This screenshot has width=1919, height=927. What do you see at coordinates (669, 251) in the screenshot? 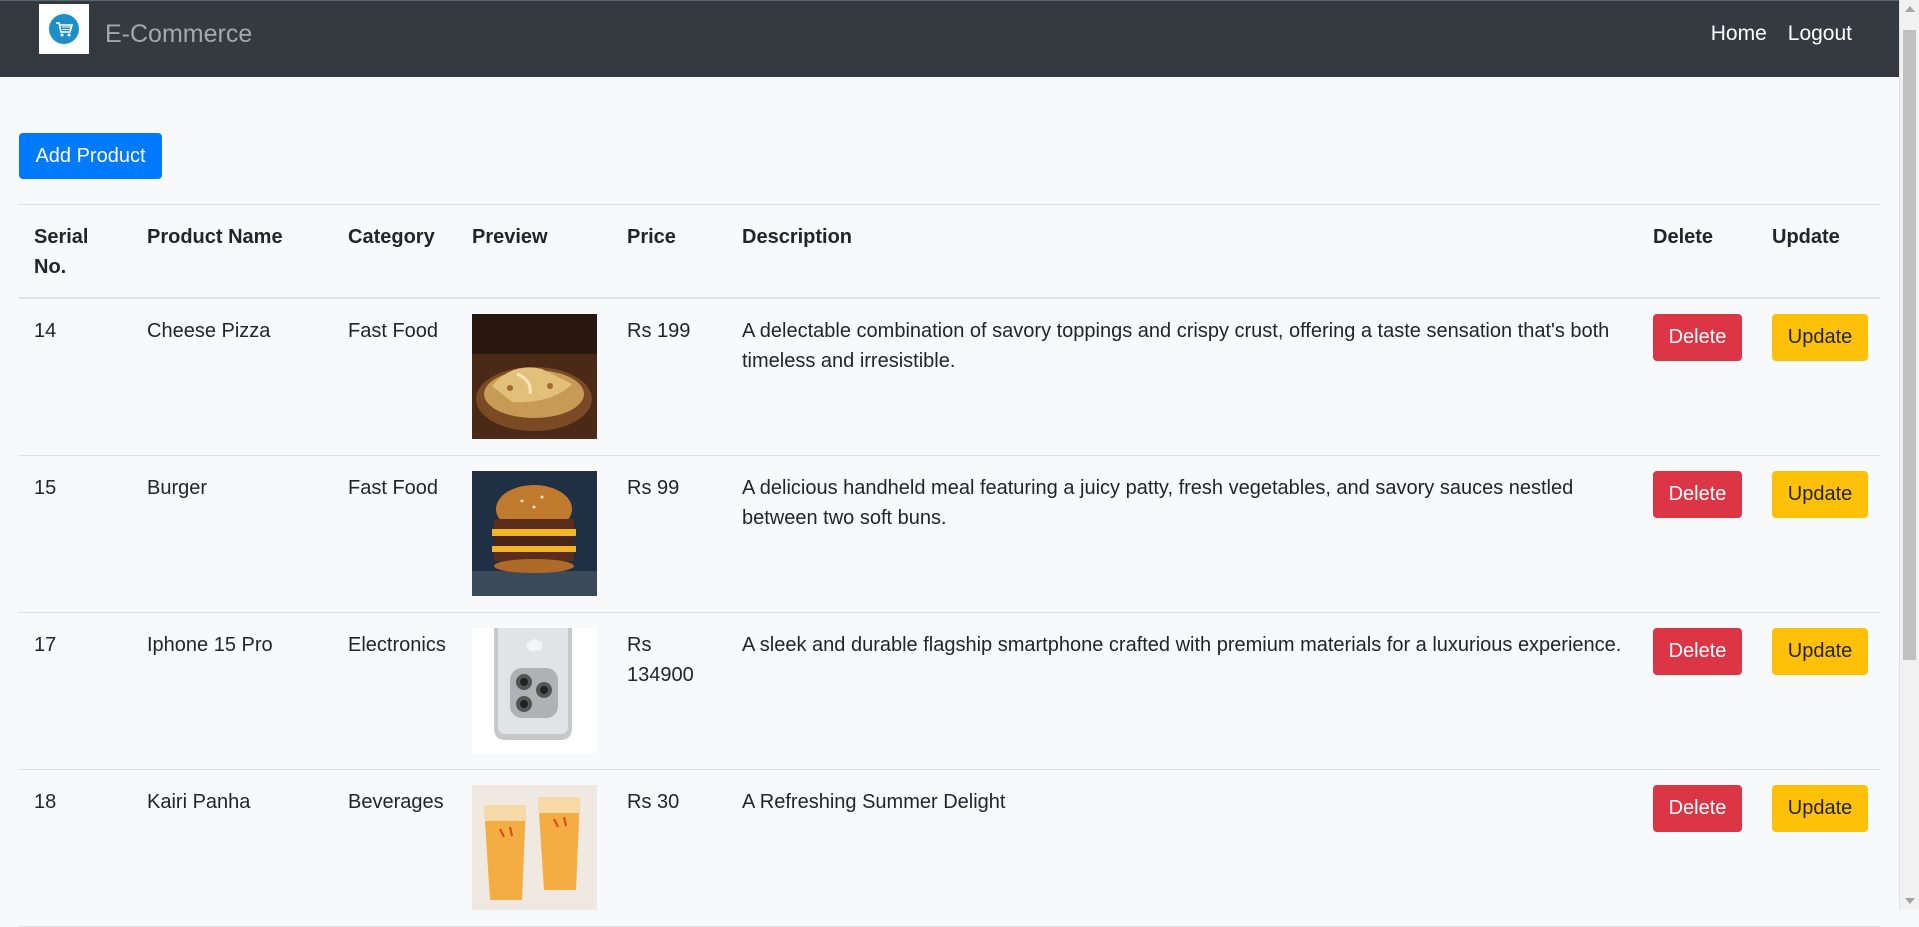
I see `header-price: Price` at bounding box center [669, 251].